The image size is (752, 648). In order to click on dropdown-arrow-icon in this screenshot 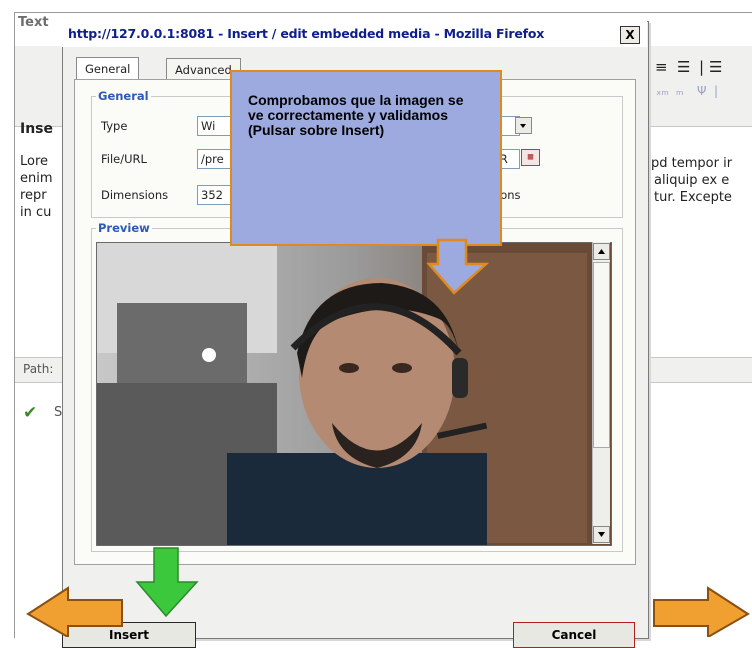, I will do `click(523, 125)`.